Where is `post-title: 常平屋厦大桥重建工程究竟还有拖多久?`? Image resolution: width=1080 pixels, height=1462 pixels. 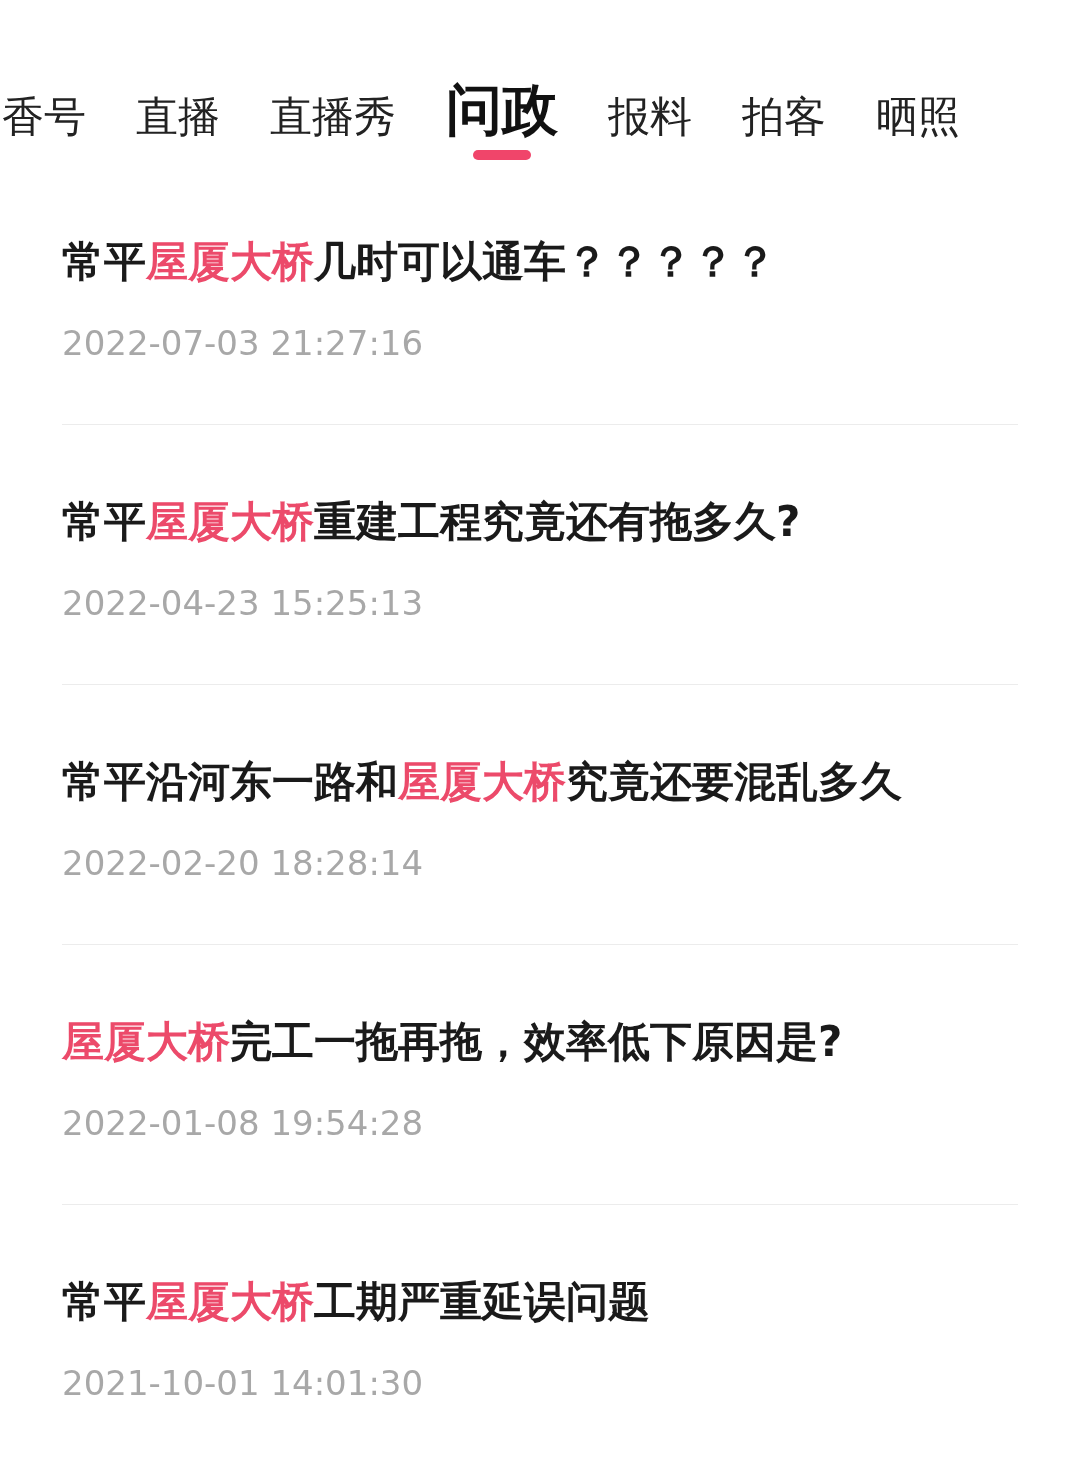
post-title: 常平屋厦大桥重建工程究竟还有拖多久? is located at coordinates (540, 522).